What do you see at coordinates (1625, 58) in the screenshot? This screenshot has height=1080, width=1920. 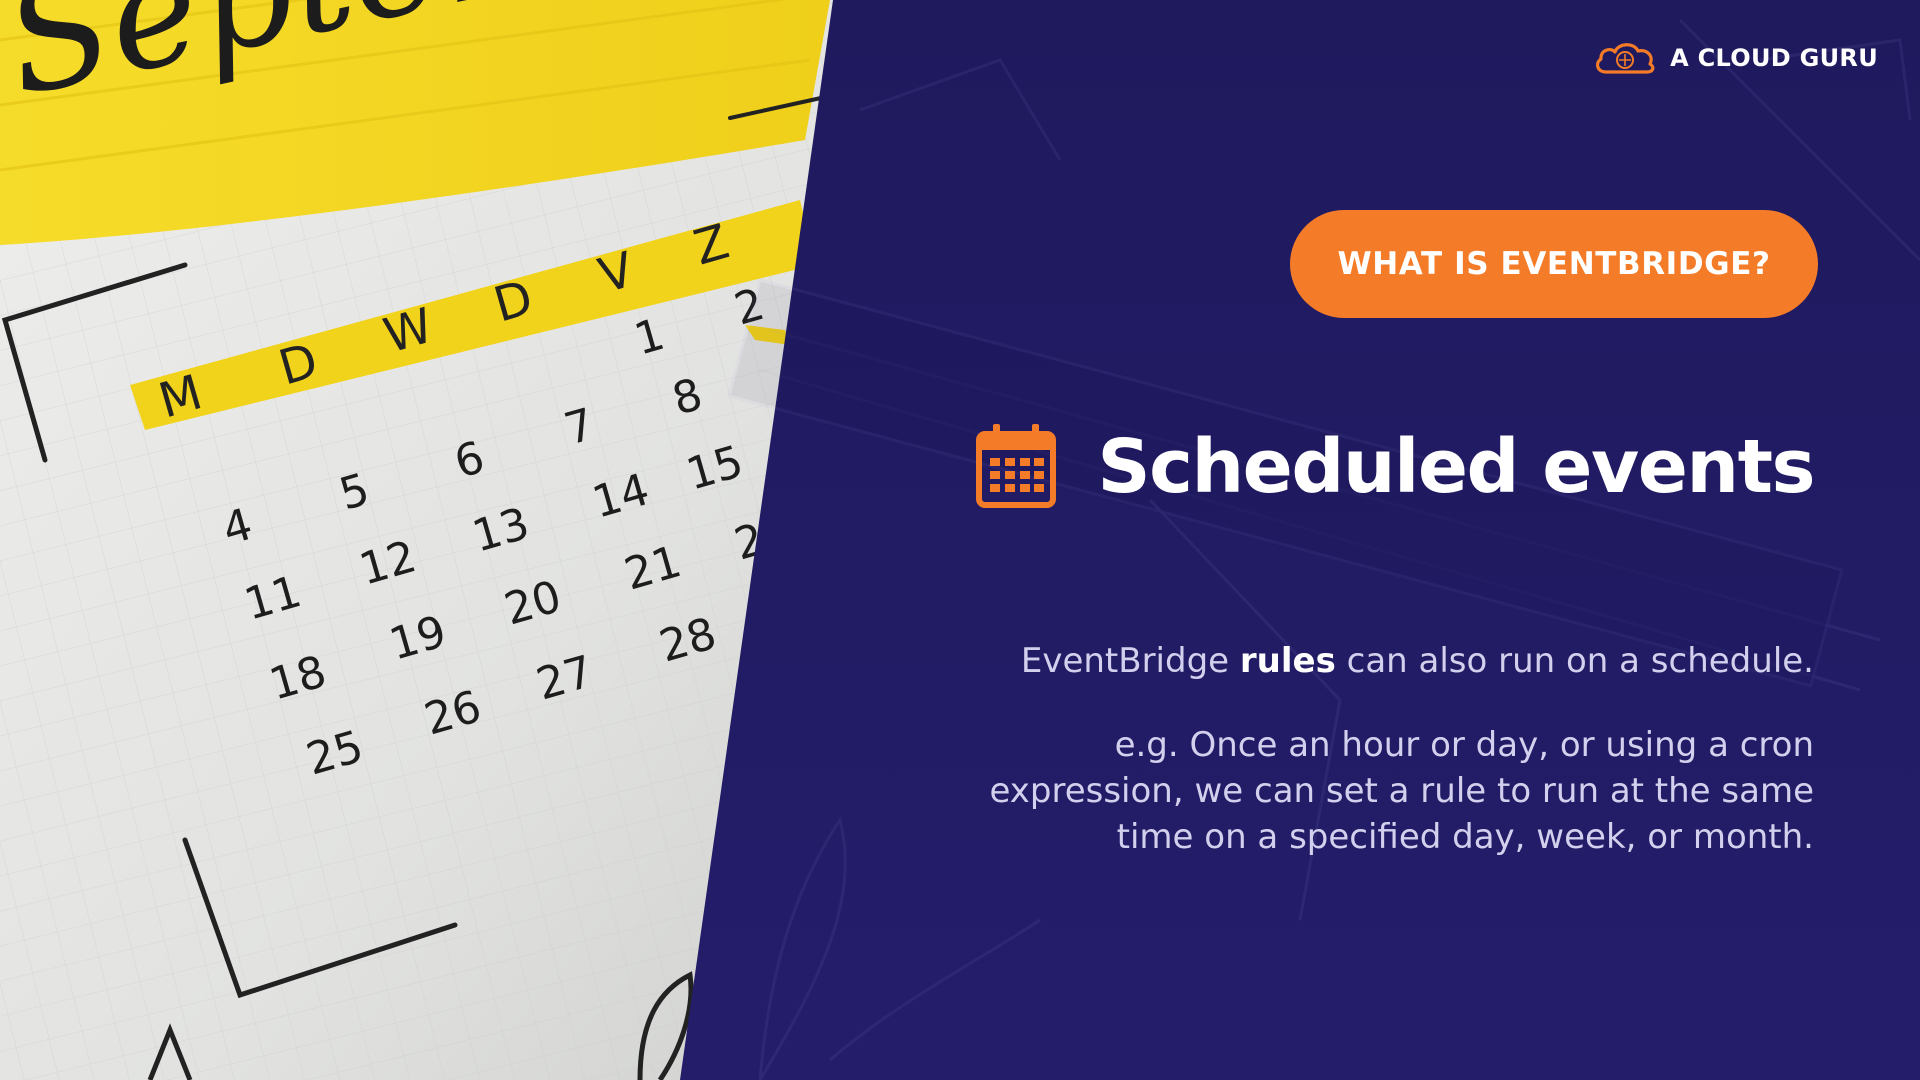 I see `cloud-logo-icon` at bounding box center [1625, 58].